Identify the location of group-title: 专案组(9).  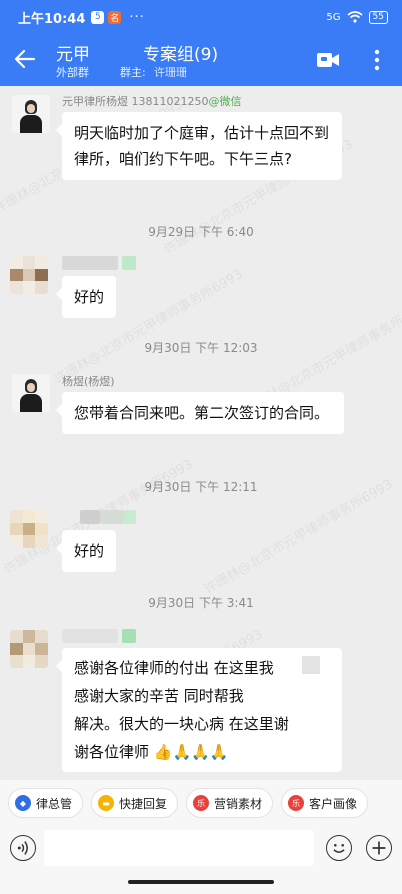
(181, 55).